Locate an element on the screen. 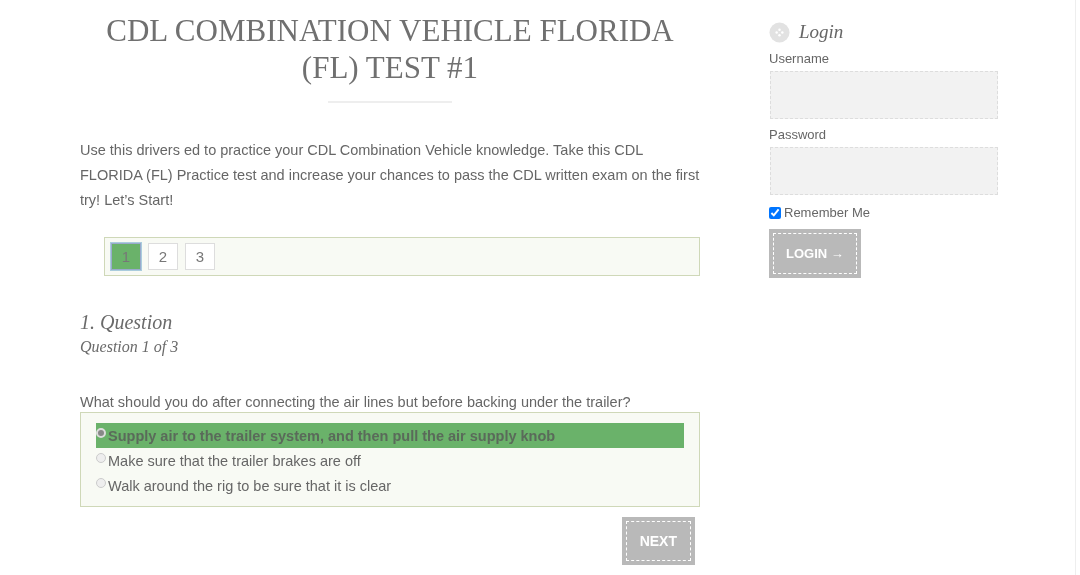 Image resolution: width=1080 pixels, height=575 pixels. answer-option: Make sure that the trailer brakes are off is located at coordinates (390, 460).